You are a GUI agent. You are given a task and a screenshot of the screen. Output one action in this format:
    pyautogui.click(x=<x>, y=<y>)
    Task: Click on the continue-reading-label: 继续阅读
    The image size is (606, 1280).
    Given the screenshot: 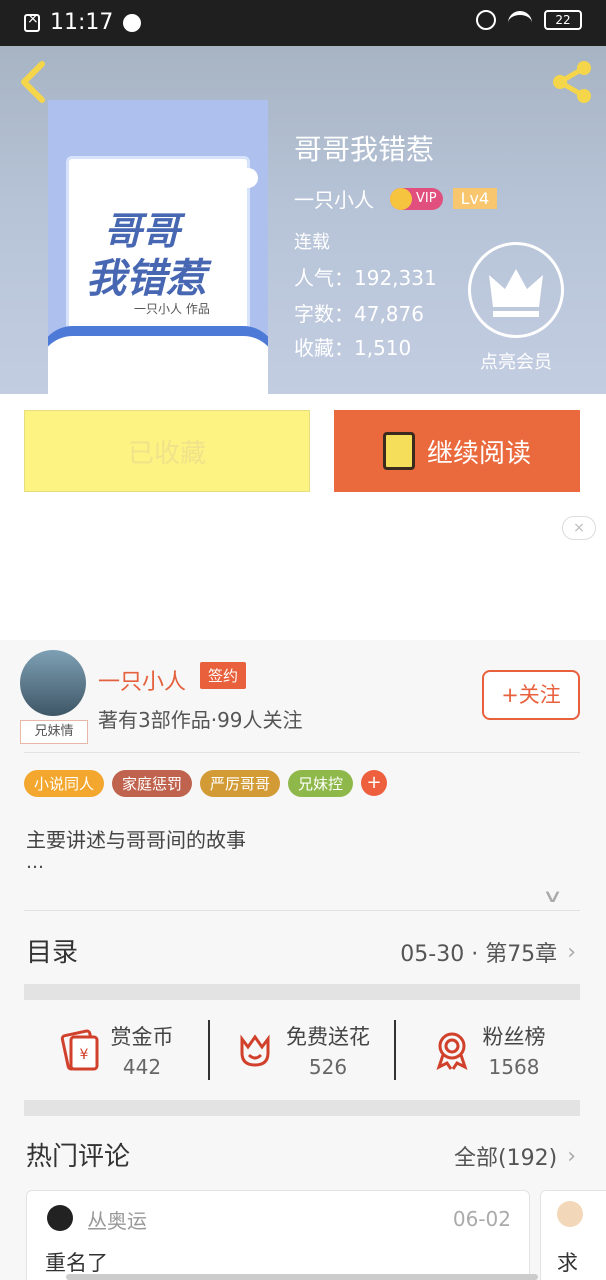 What is the action you would take?
    pyautogui.click(x=478, y=453)
    